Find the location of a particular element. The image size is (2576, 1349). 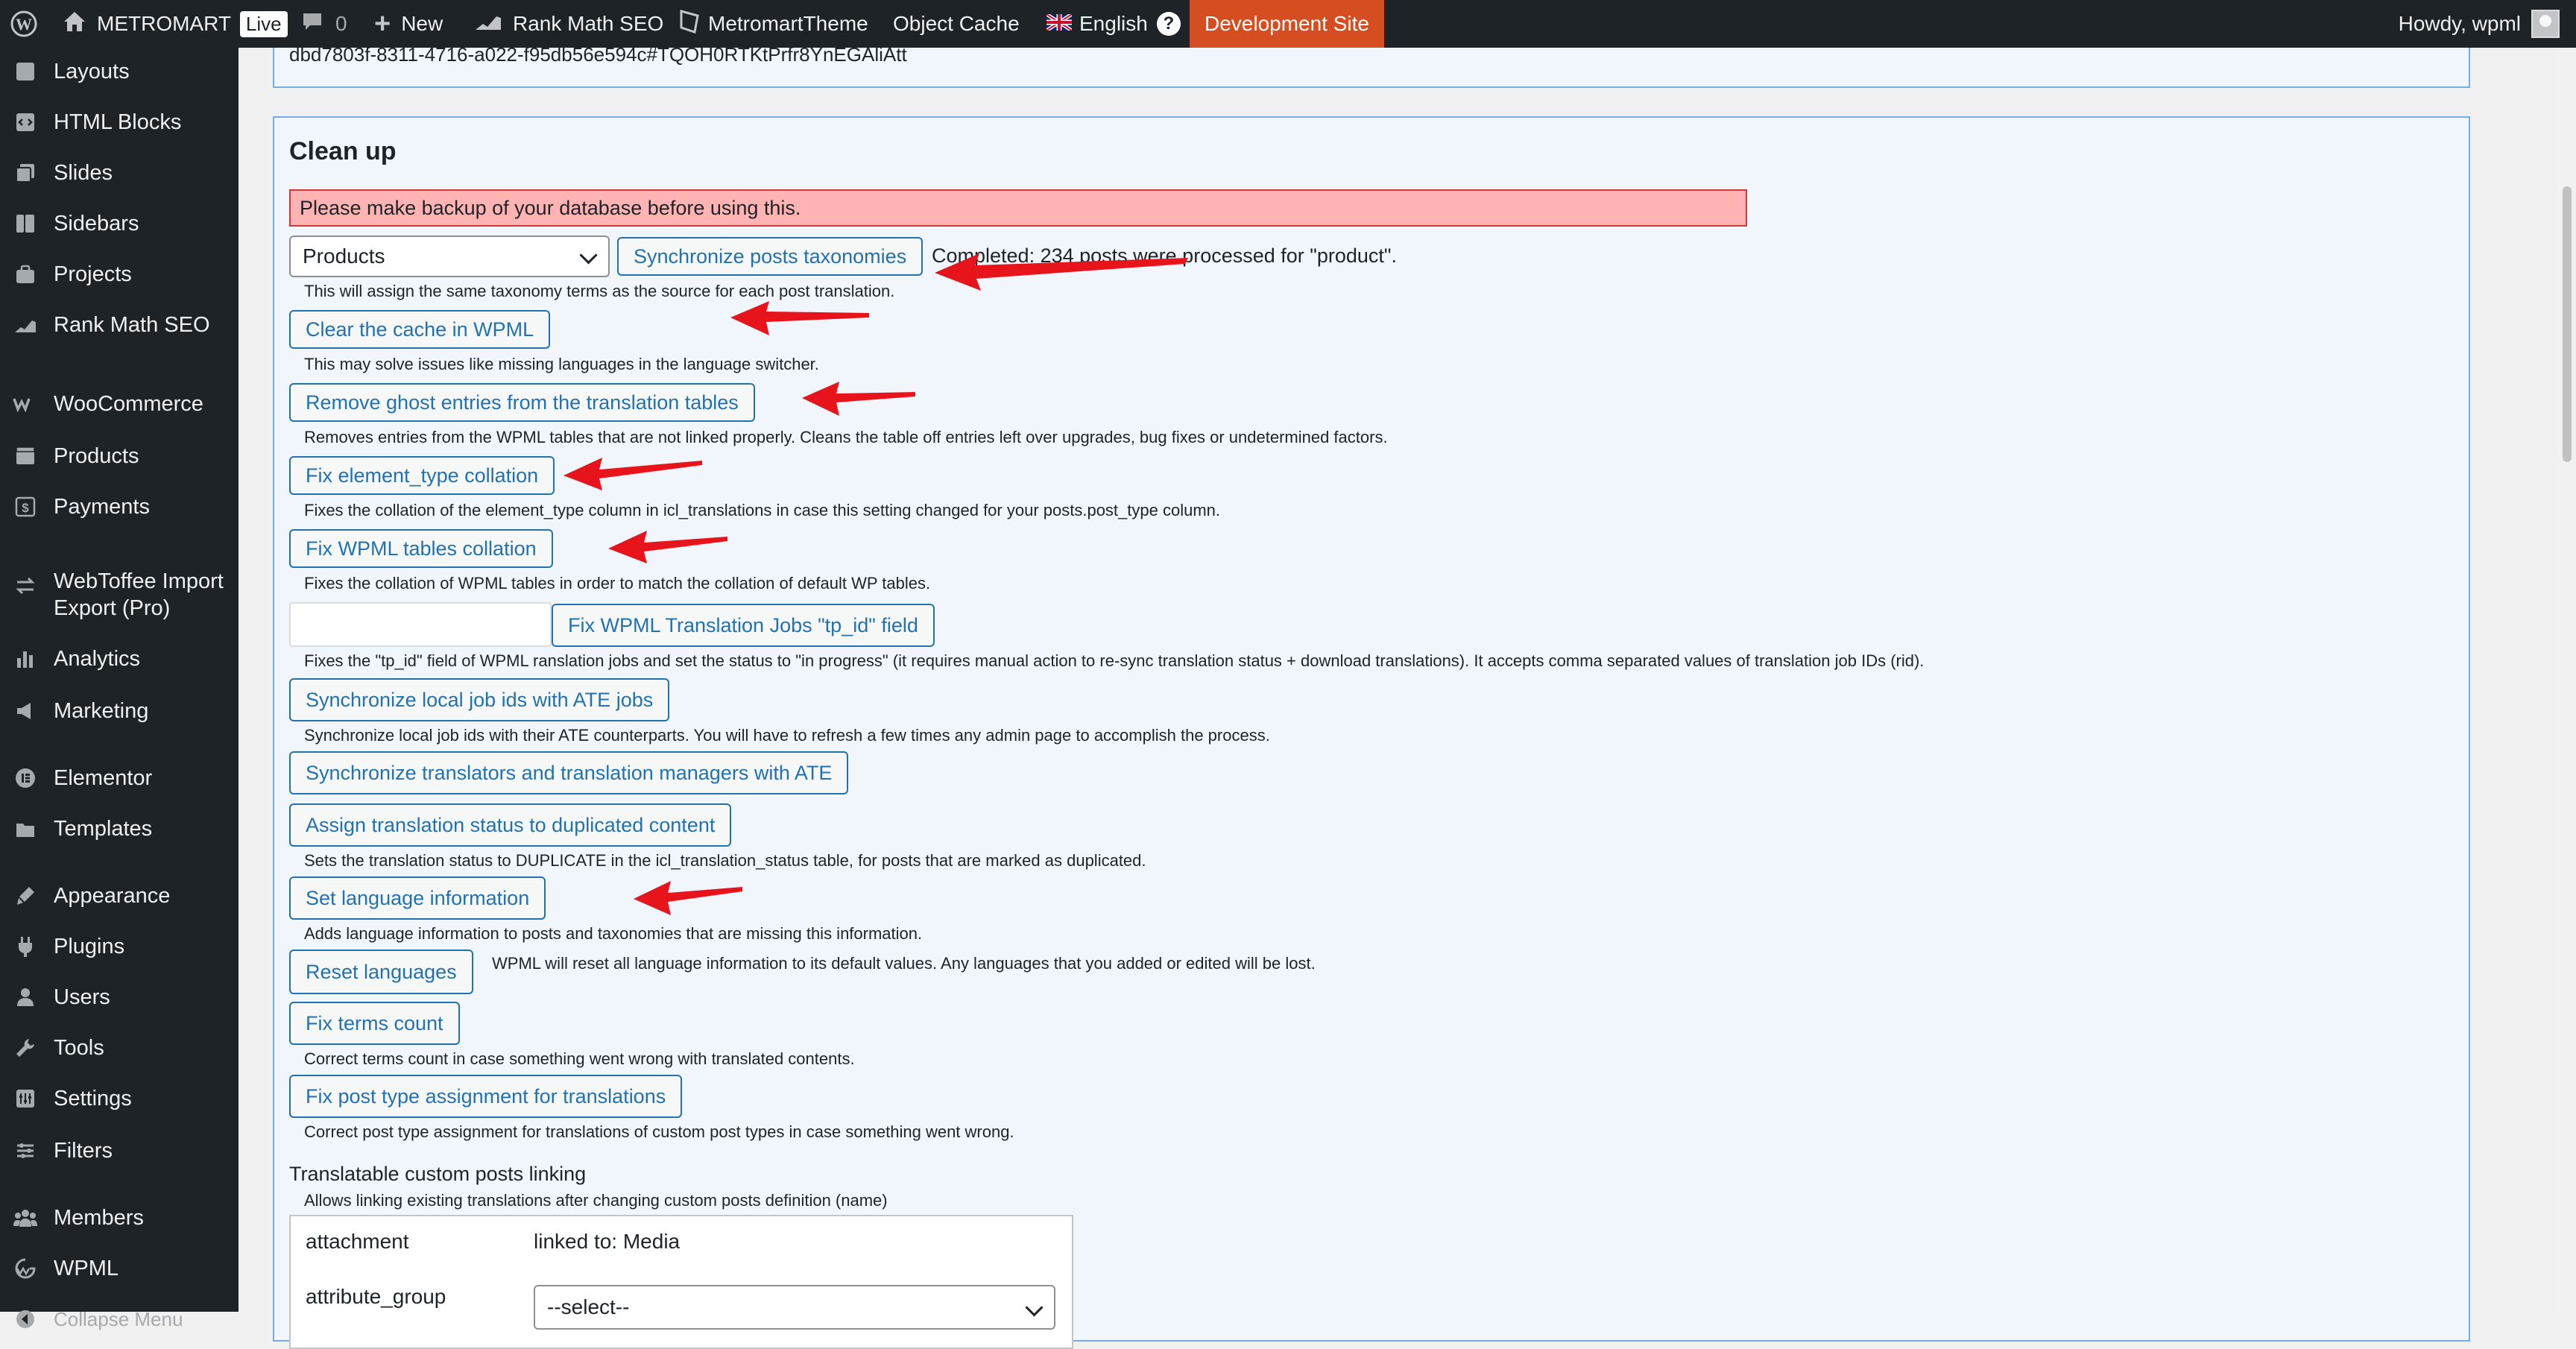

sidebar-item-members: Members is located at coordinates (119, 1217).